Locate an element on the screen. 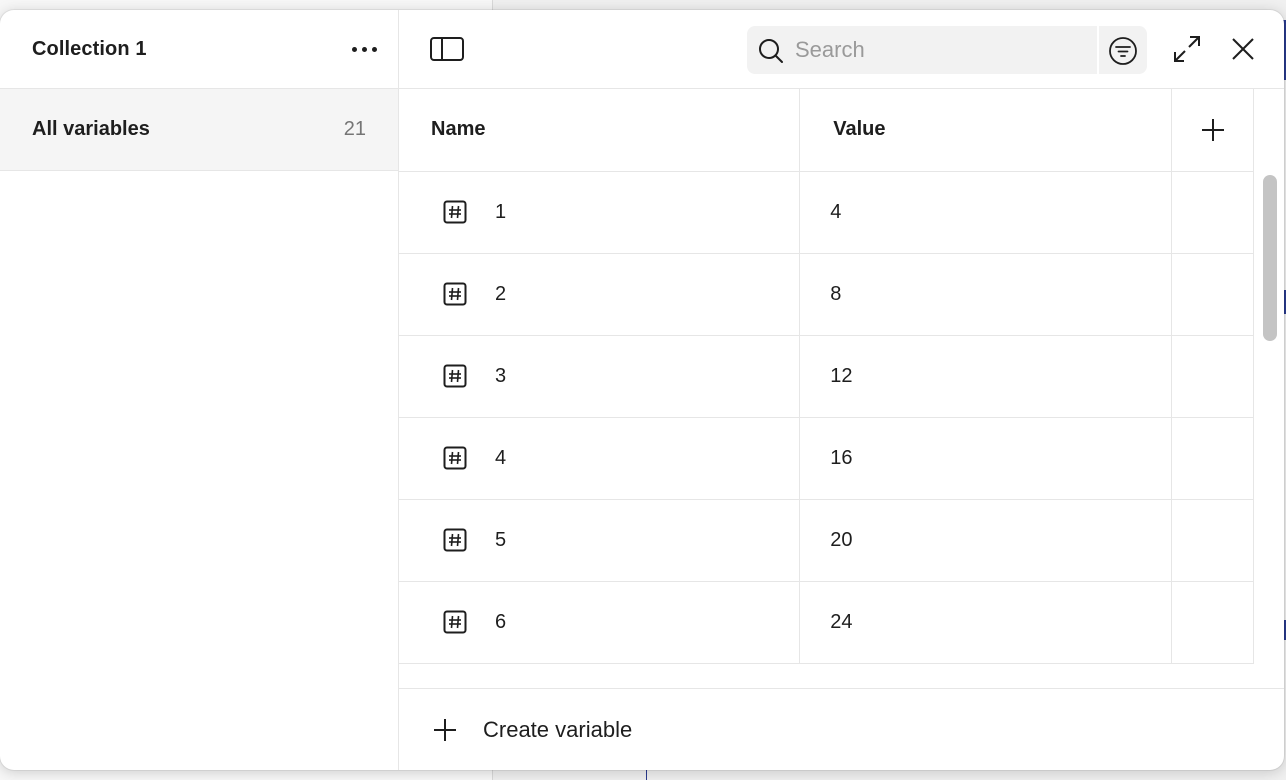 This screenshot has height=780, width=1286. table-header-row: Name Value is located at coordinates (826, 130).